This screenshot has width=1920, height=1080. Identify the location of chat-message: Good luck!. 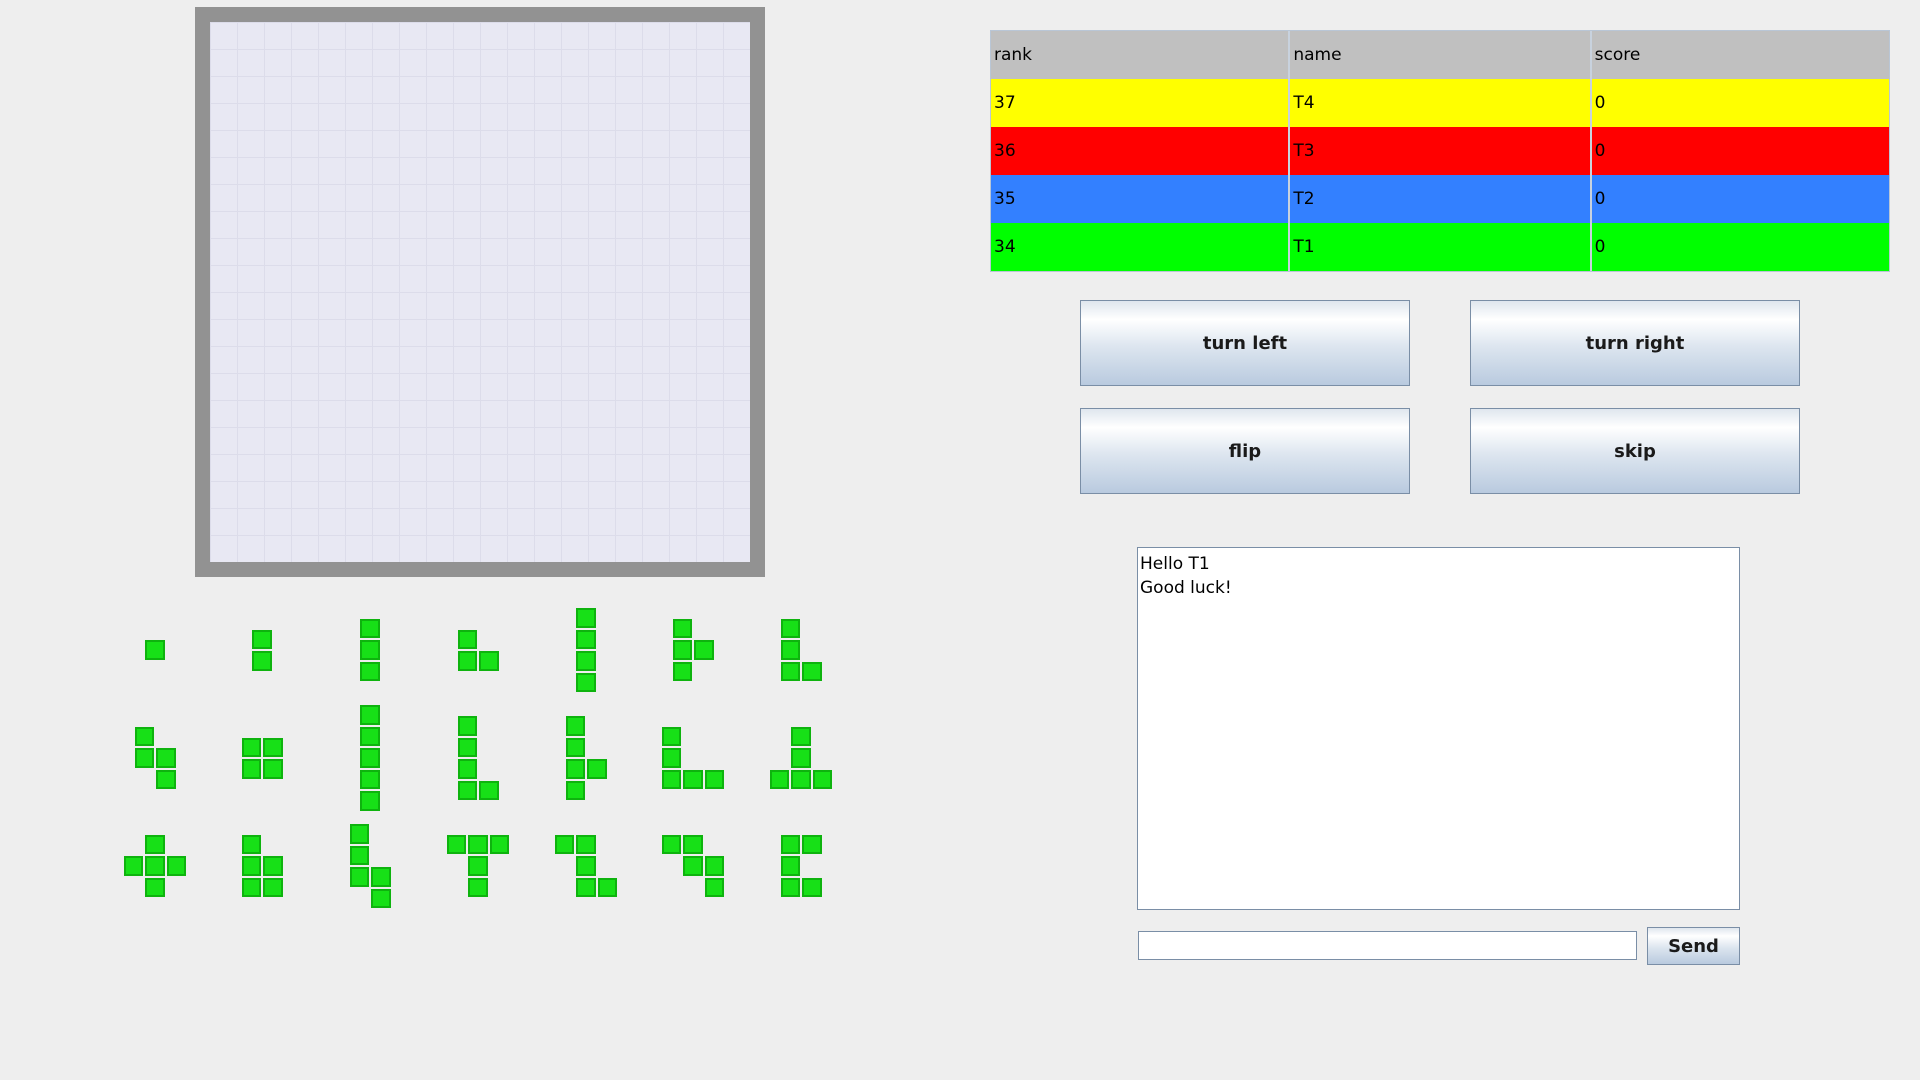
(1186, 588).